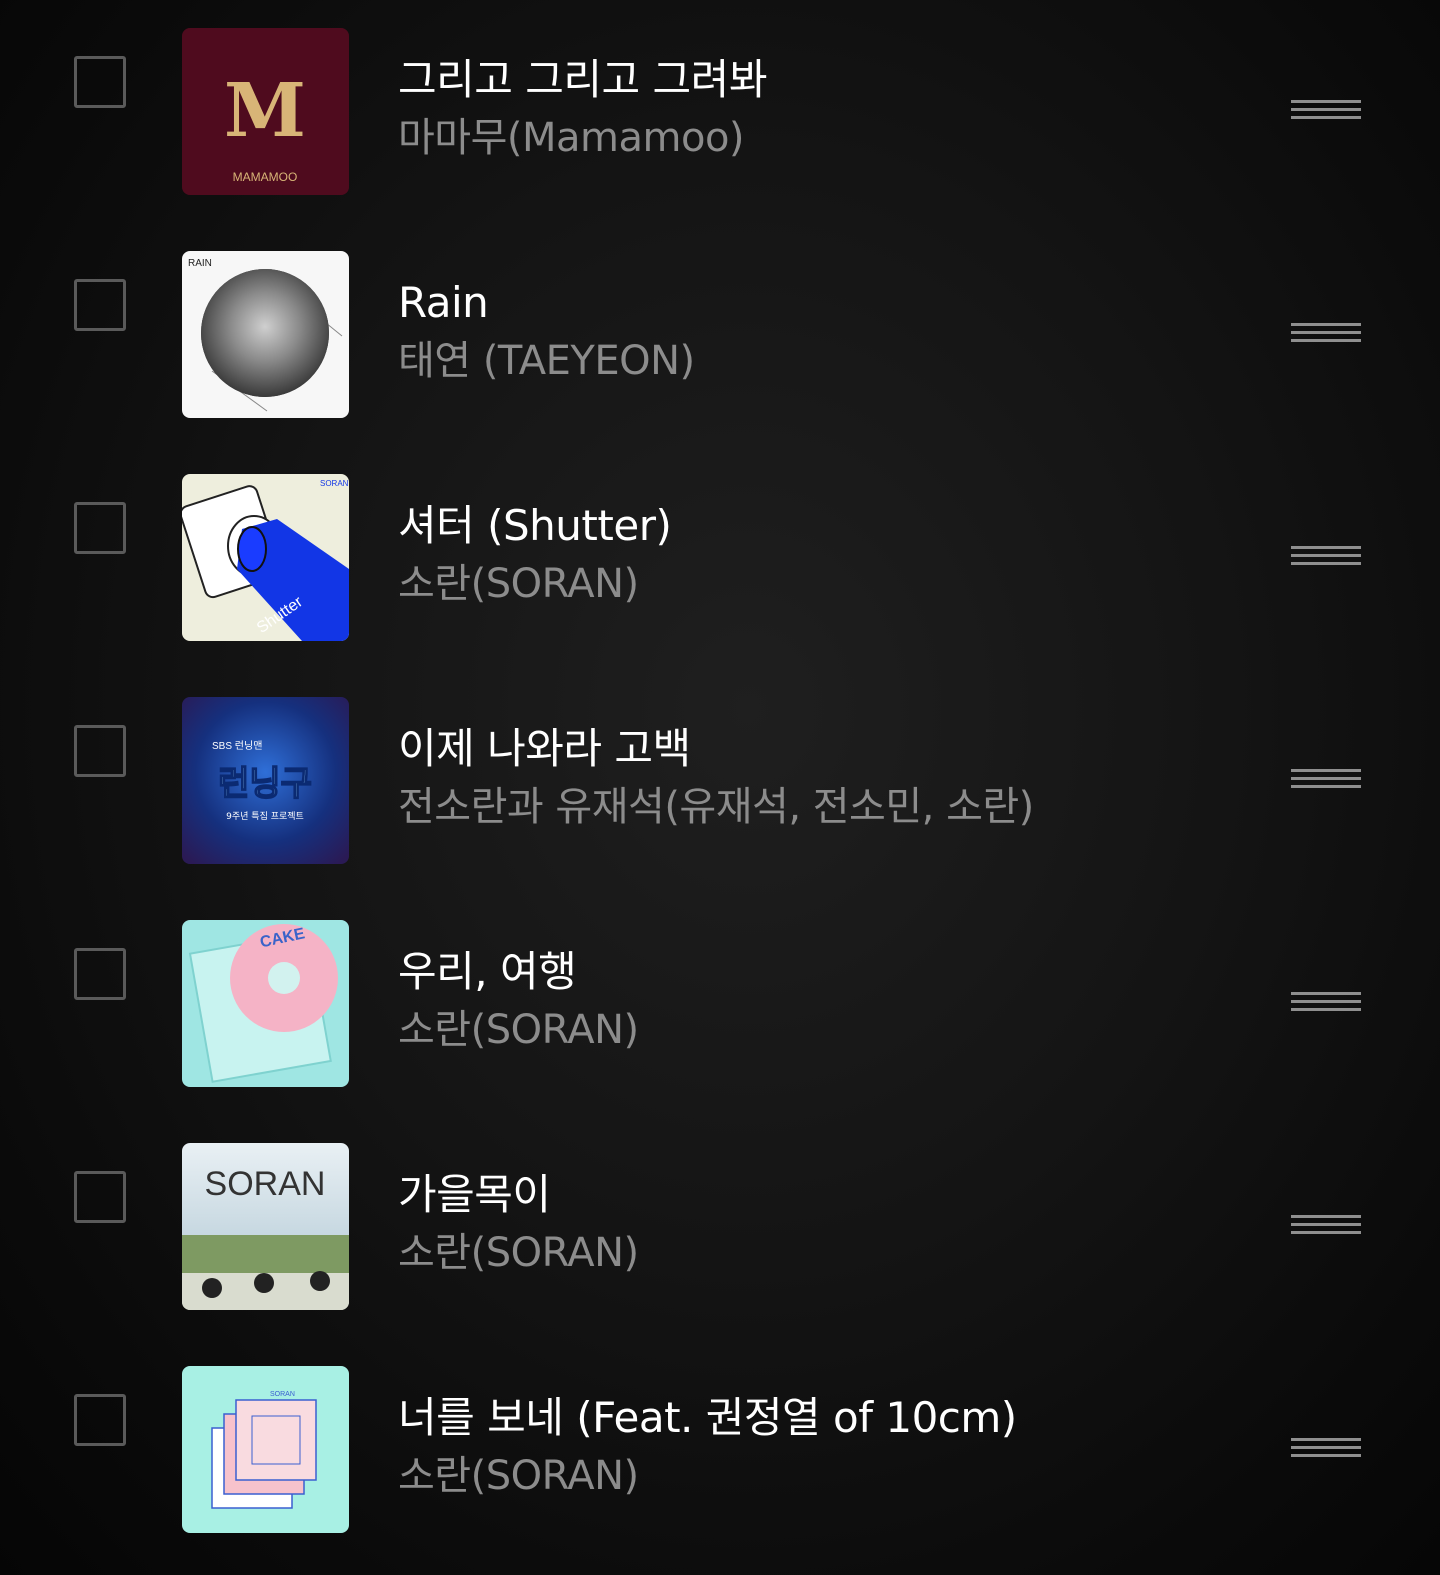 This screenshot has height=1575, width=1440. Describe the element at coordinates (265, 1003) in the screenshot. I see `album-art-cake: CAKE` at that location.